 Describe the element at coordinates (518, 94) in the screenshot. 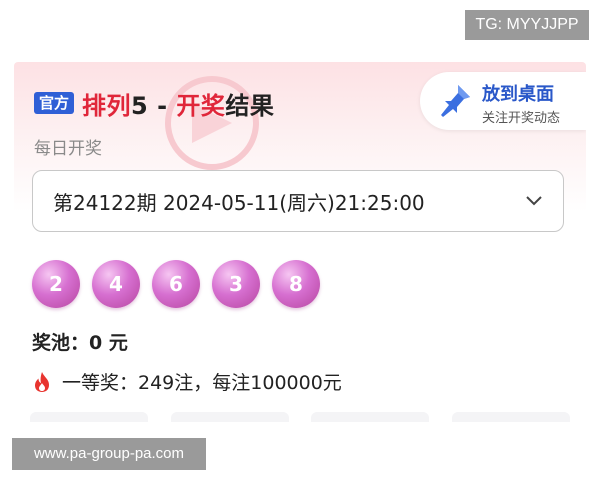

I see `add-to-desktop-title: 放到桌面` at that location.